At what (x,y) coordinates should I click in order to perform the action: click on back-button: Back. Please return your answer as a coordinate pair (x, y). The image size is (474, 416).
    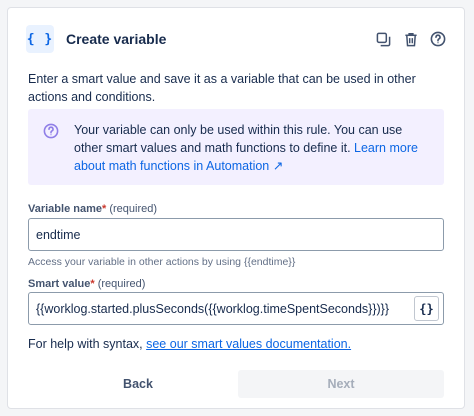
    Looking at the image, I should click on (138, 384).